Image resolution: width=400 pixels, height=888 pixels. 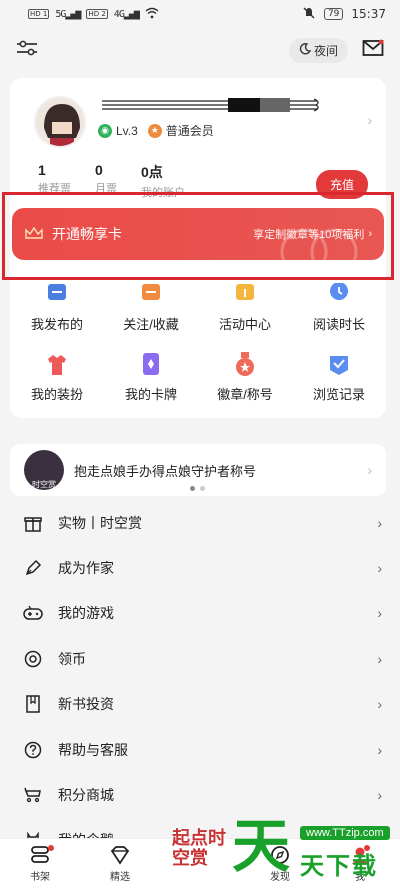 I want to click on medal-icon, so click(x=245, y=365).